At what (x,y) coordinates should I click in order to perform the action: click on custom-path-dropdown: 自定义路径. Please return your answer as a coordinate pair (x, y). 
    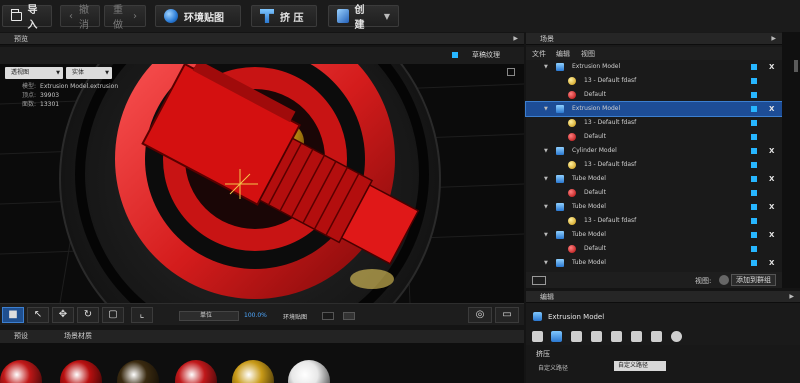
    Looking at the image, I should click on (640, 366).